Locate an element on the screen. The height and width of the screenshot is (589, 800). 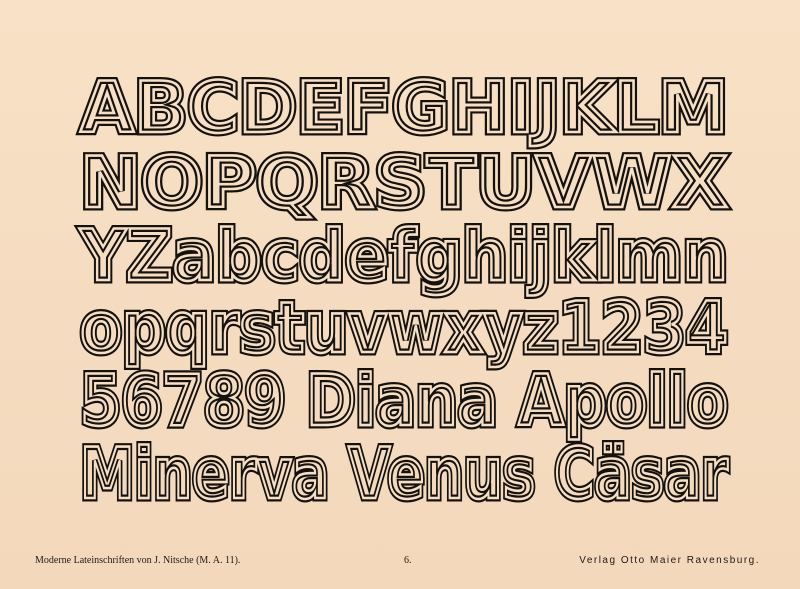
specimen-line-6: Minerva Venus Cäsar Minerva Venus Cäsar is located at coordinates (404, 474).